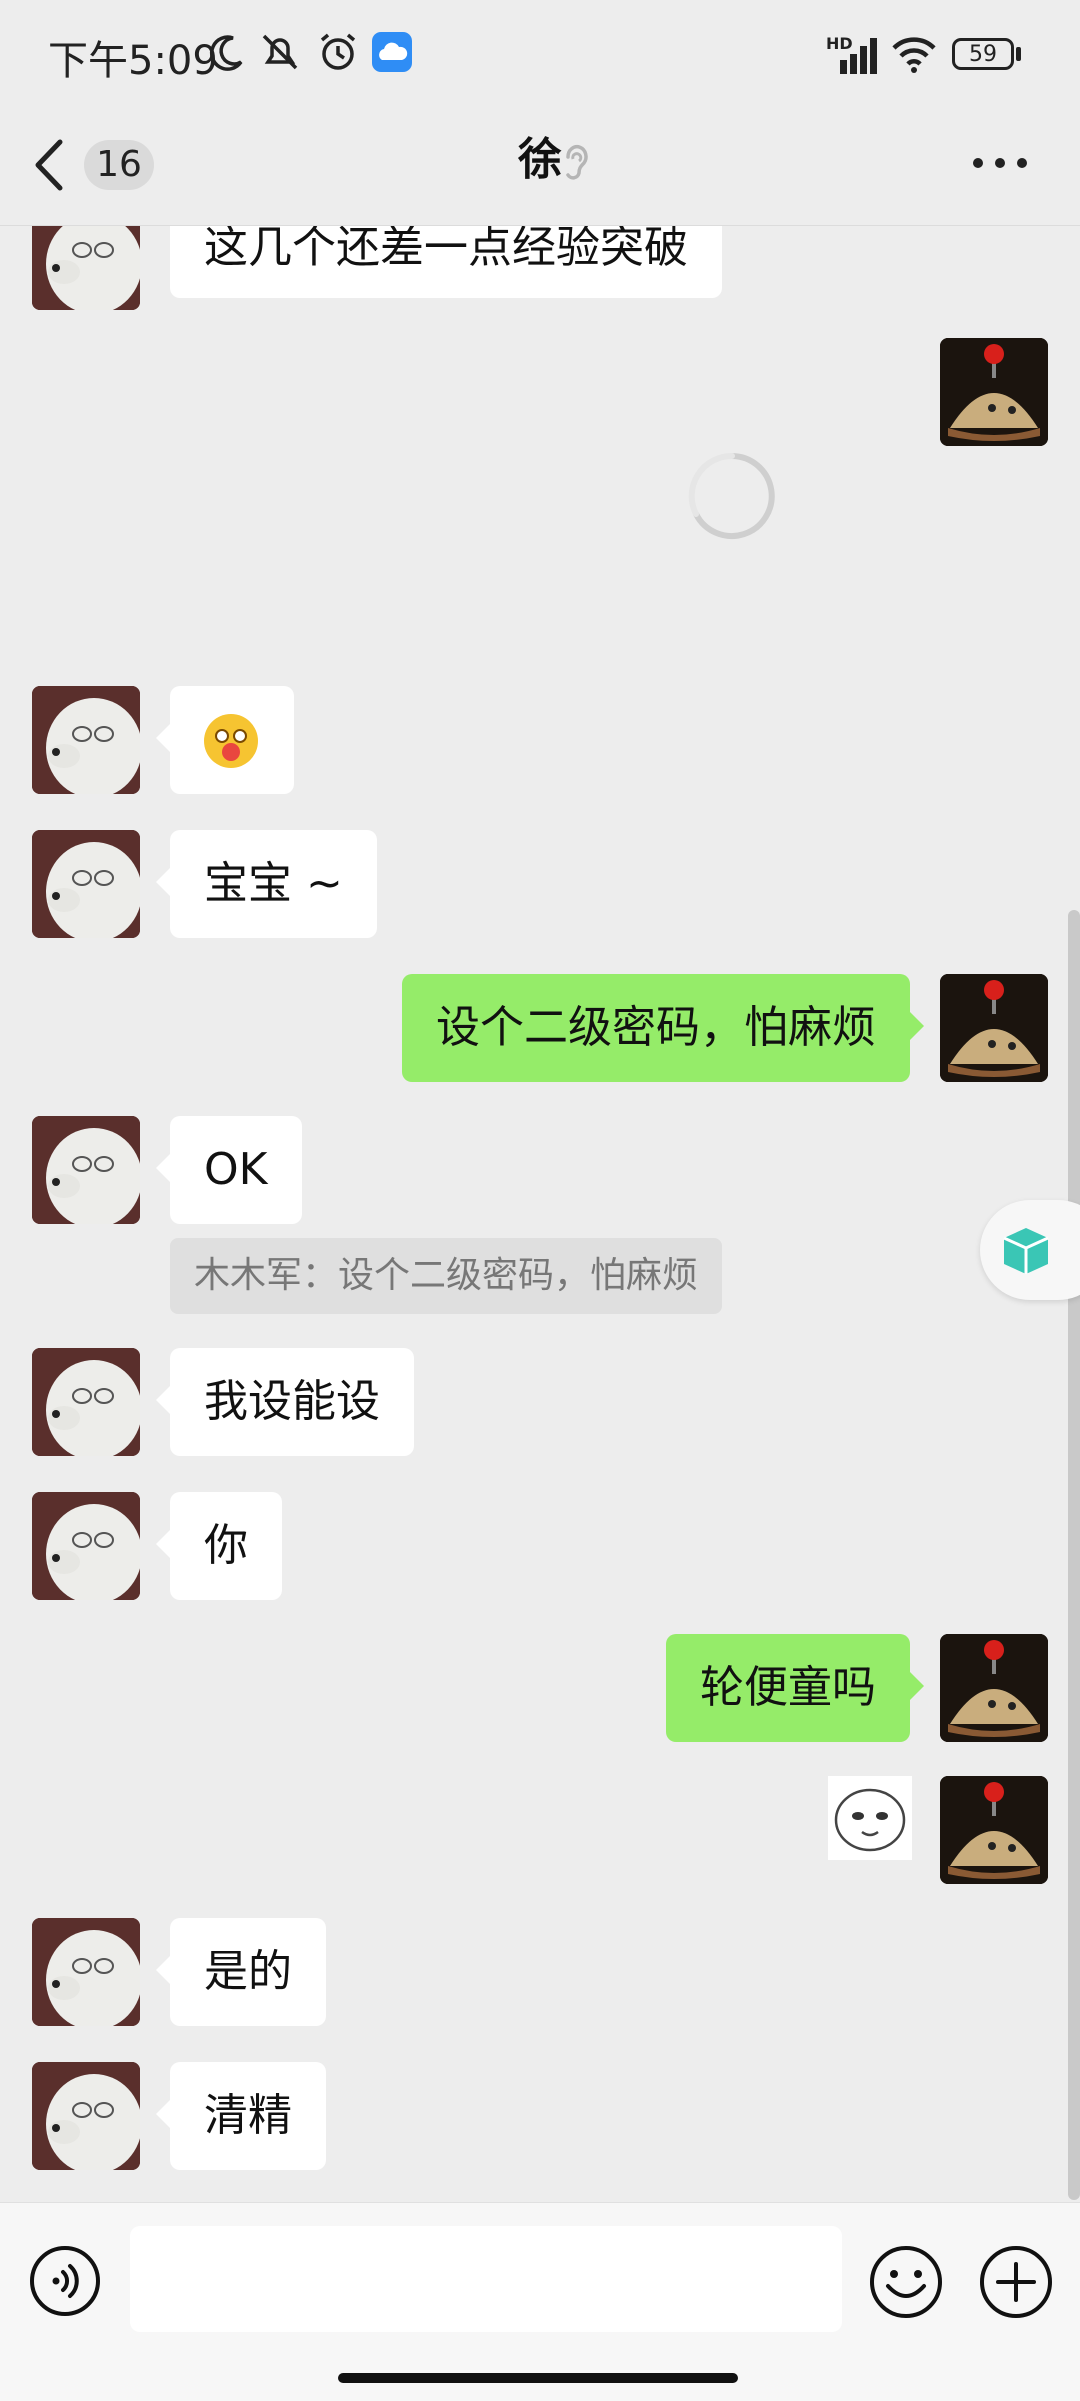 The width and height of the screenshot is (1080, 2401). What do you see at coordinates (486, 2279) in the screenshot?
I see `message-input` at bounding box center [486, 2279].